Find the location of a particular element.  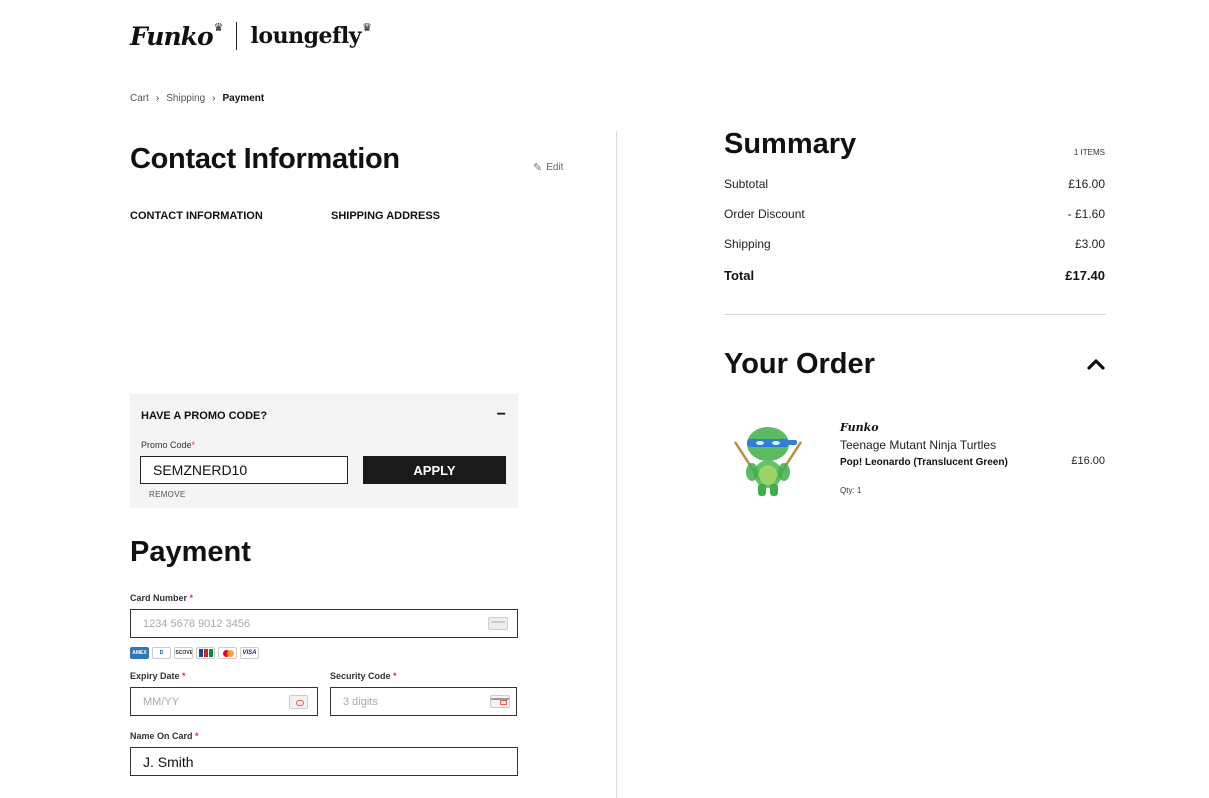

card-number-label: Card Number * is located at coordinates (161, 598).